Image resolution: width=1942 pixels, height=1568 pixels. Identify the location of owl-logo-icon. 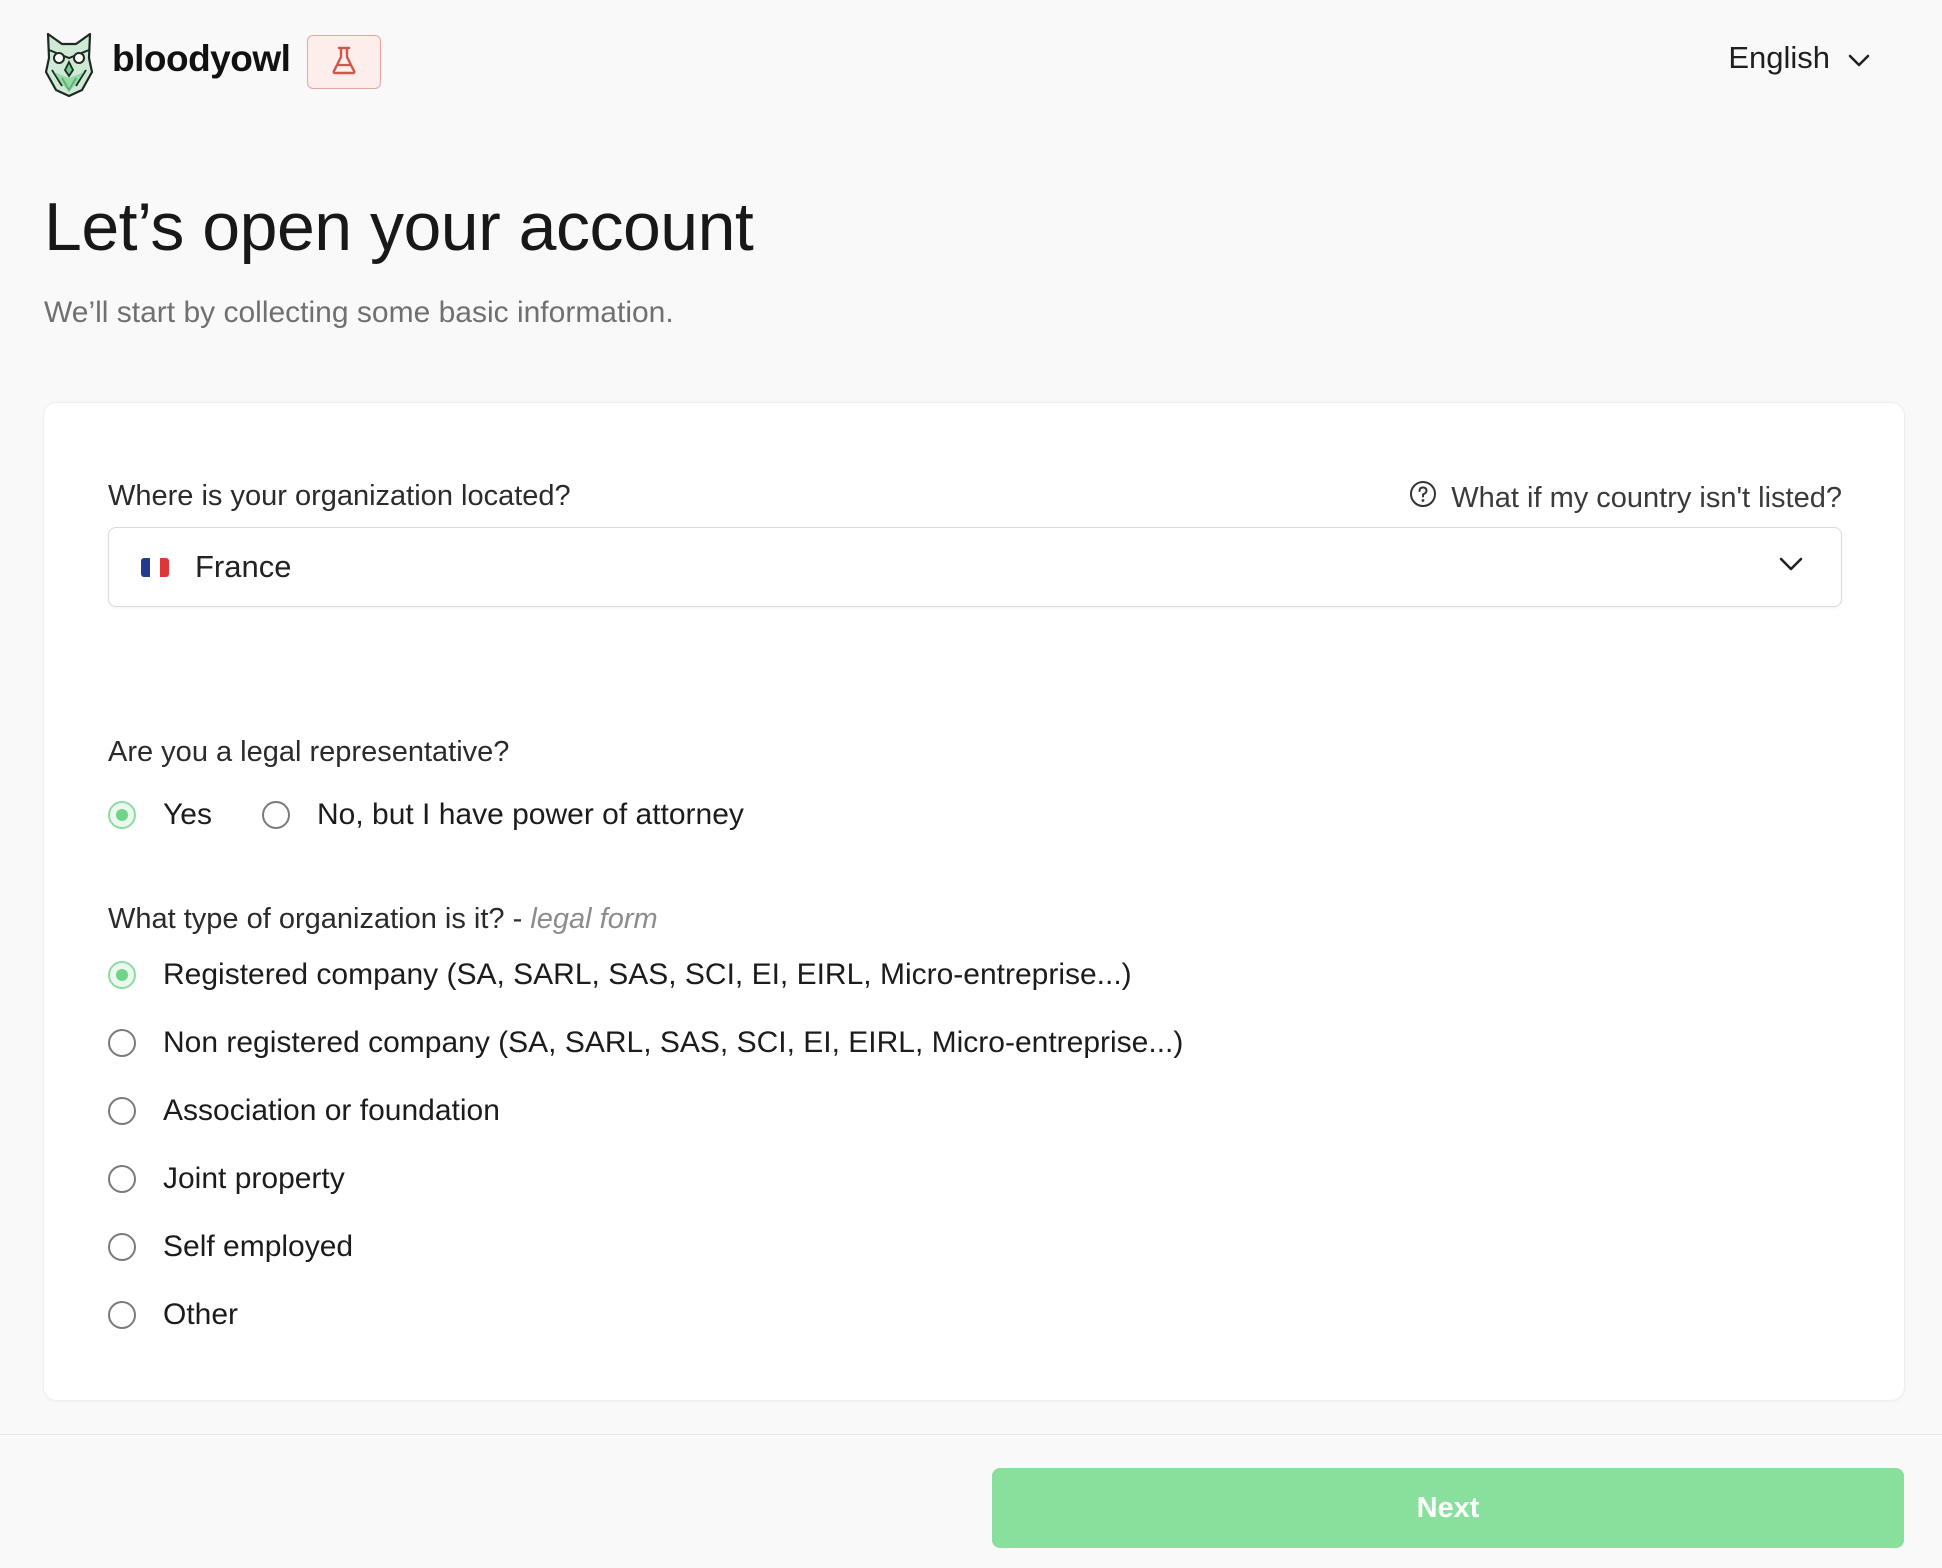
(69, 63).